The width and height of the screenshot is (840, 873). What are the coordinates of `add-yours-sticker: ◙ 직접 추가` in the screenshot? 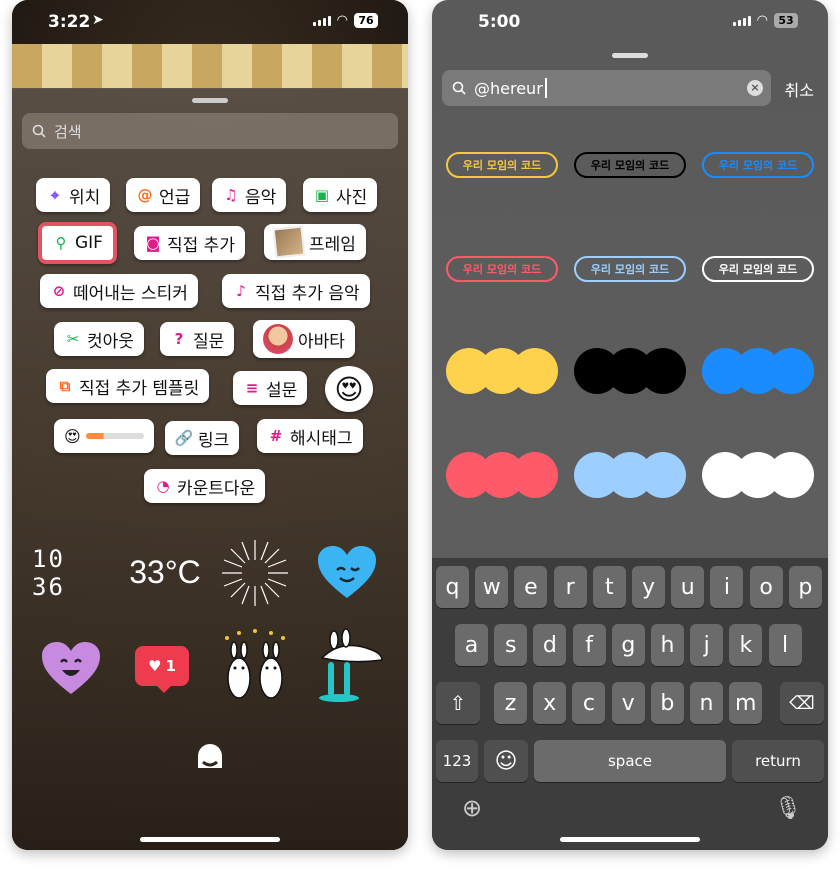 It's located at (189, 243).